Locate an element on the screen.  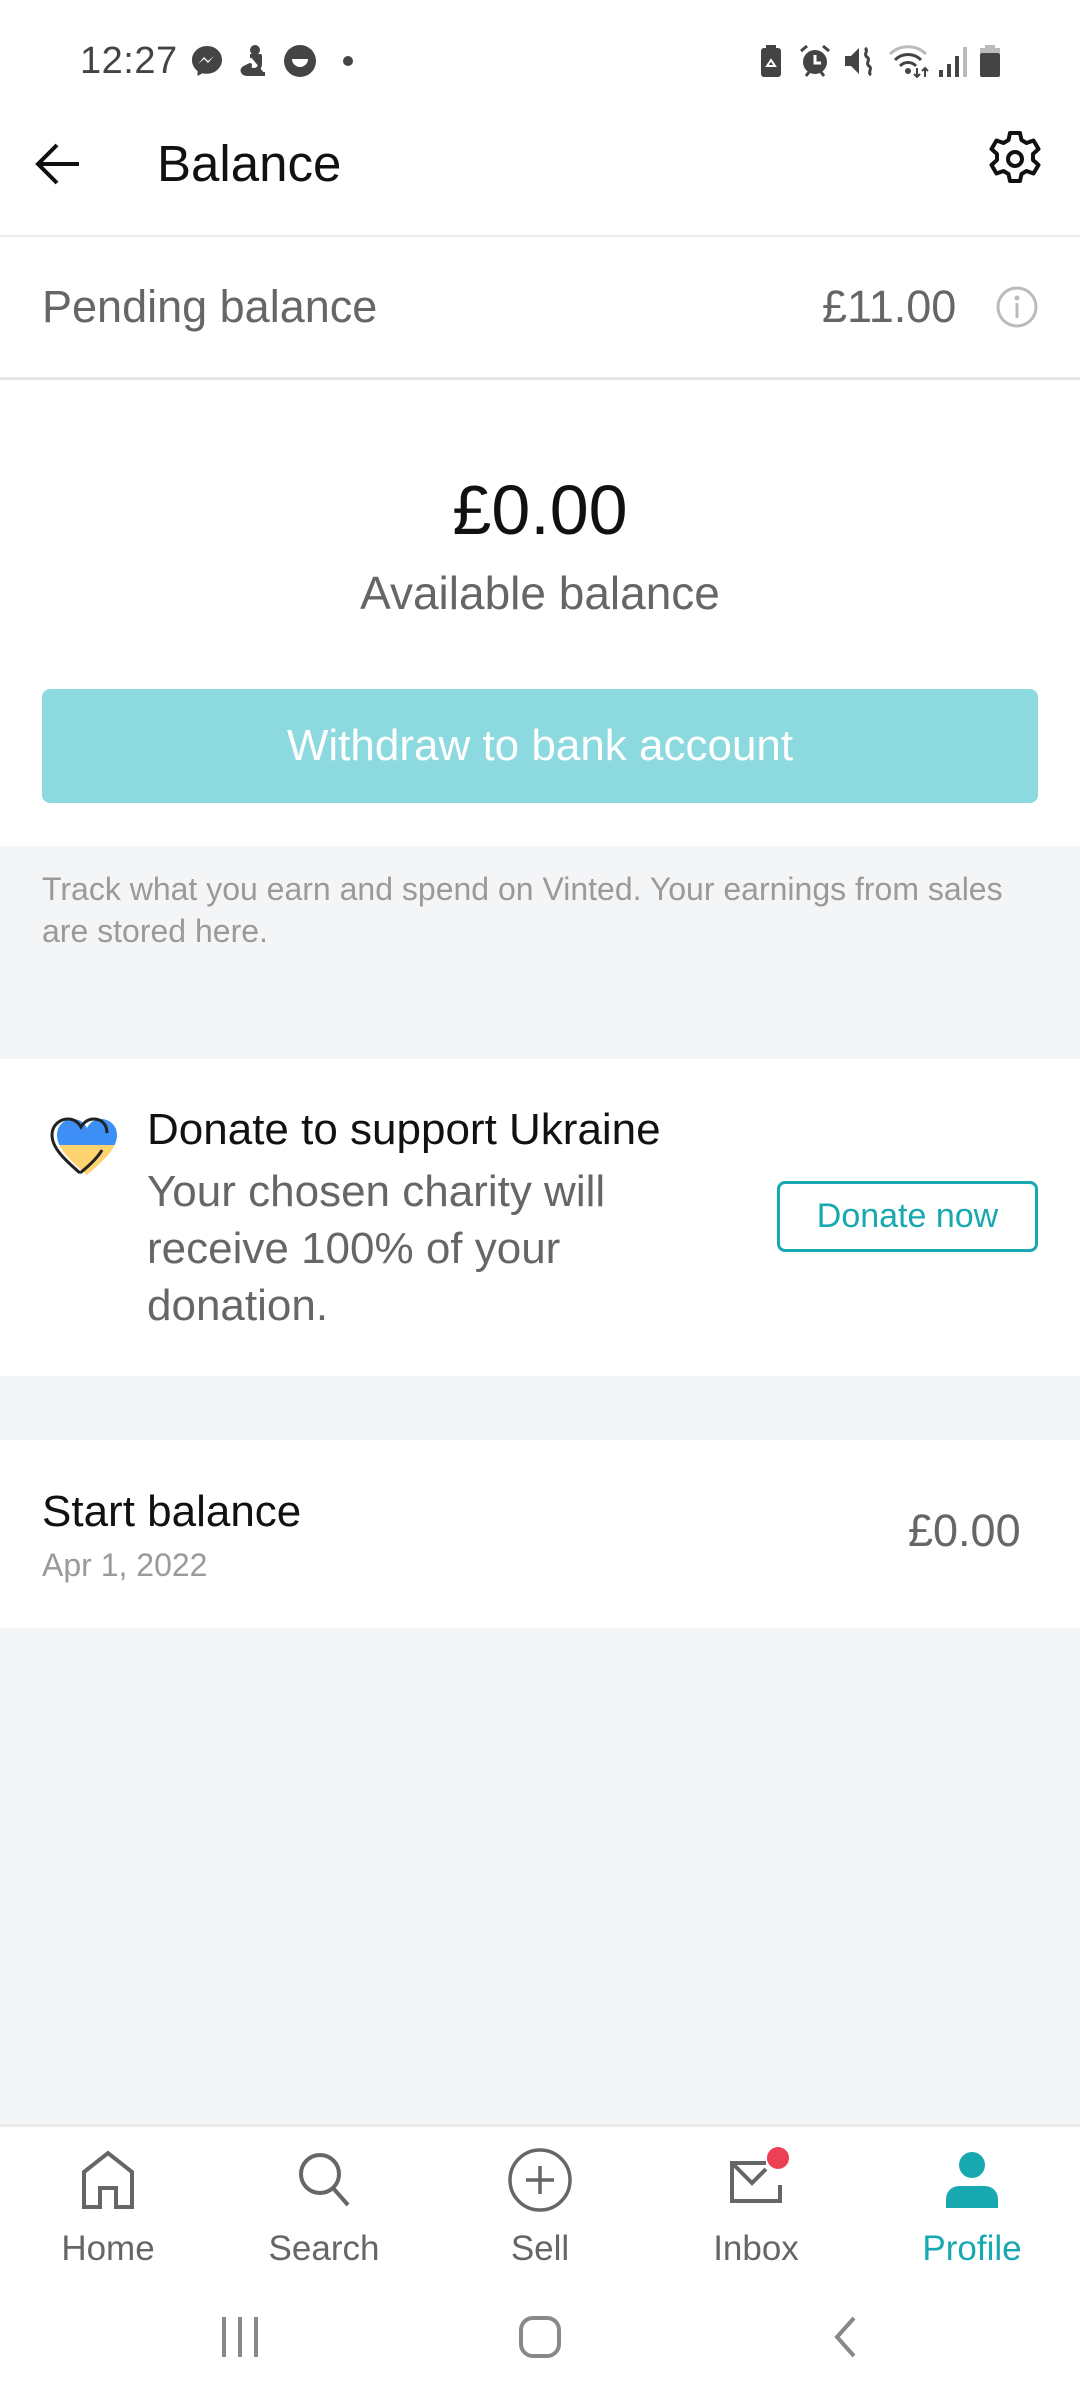
unread-badge is located at coordinates (778, 2158).